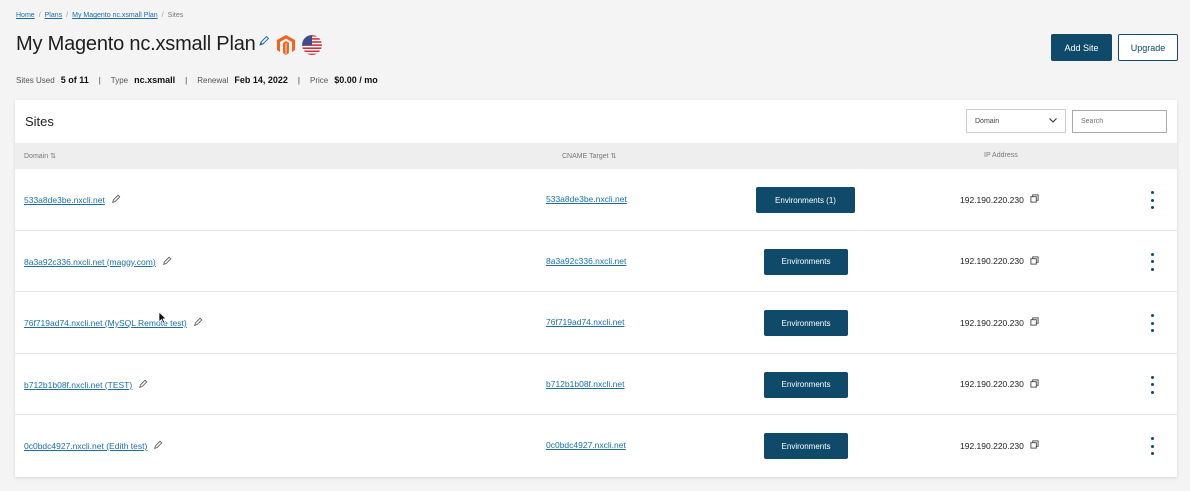 This screenshot has width=1190, height=491. I want to click on table-header: Domain ⇅ CNAME Target ⇅ IP Address, so click(596, 156).